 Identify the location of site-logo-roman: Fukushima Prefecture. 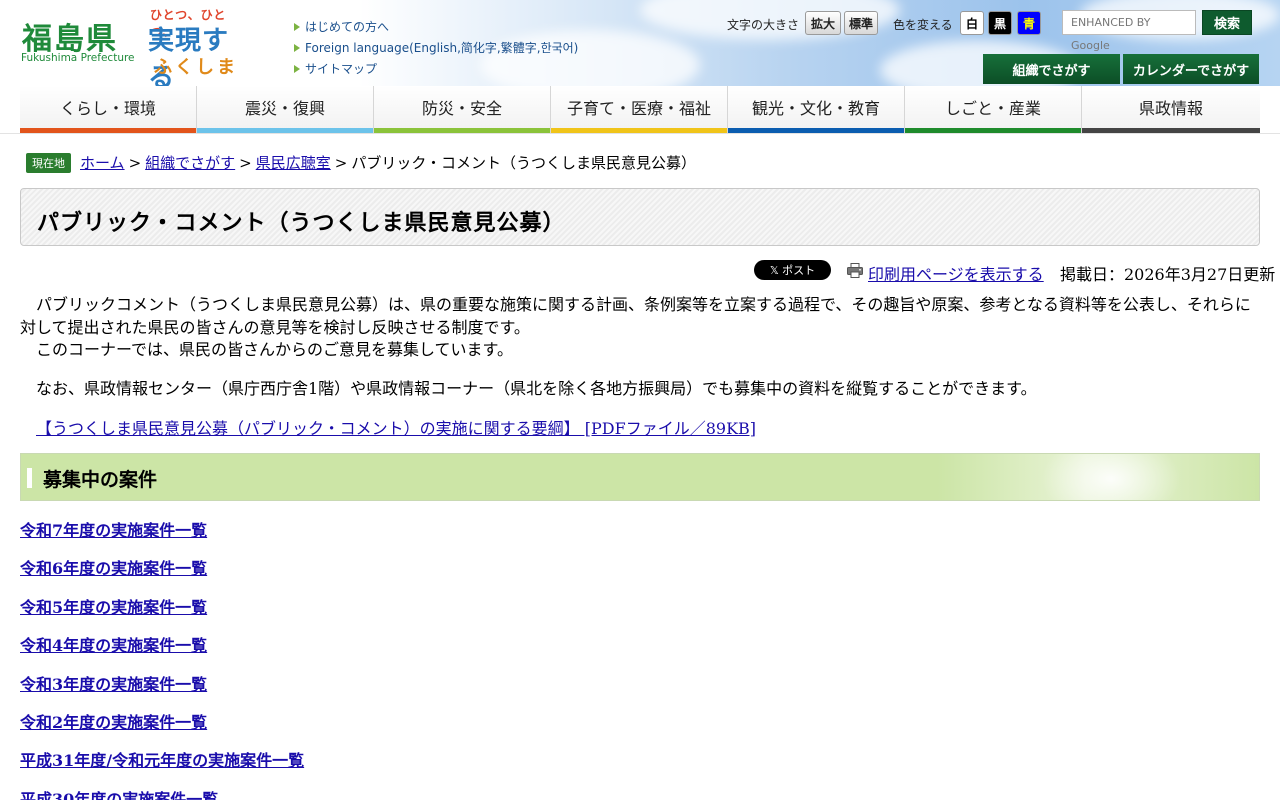
(78, 58).